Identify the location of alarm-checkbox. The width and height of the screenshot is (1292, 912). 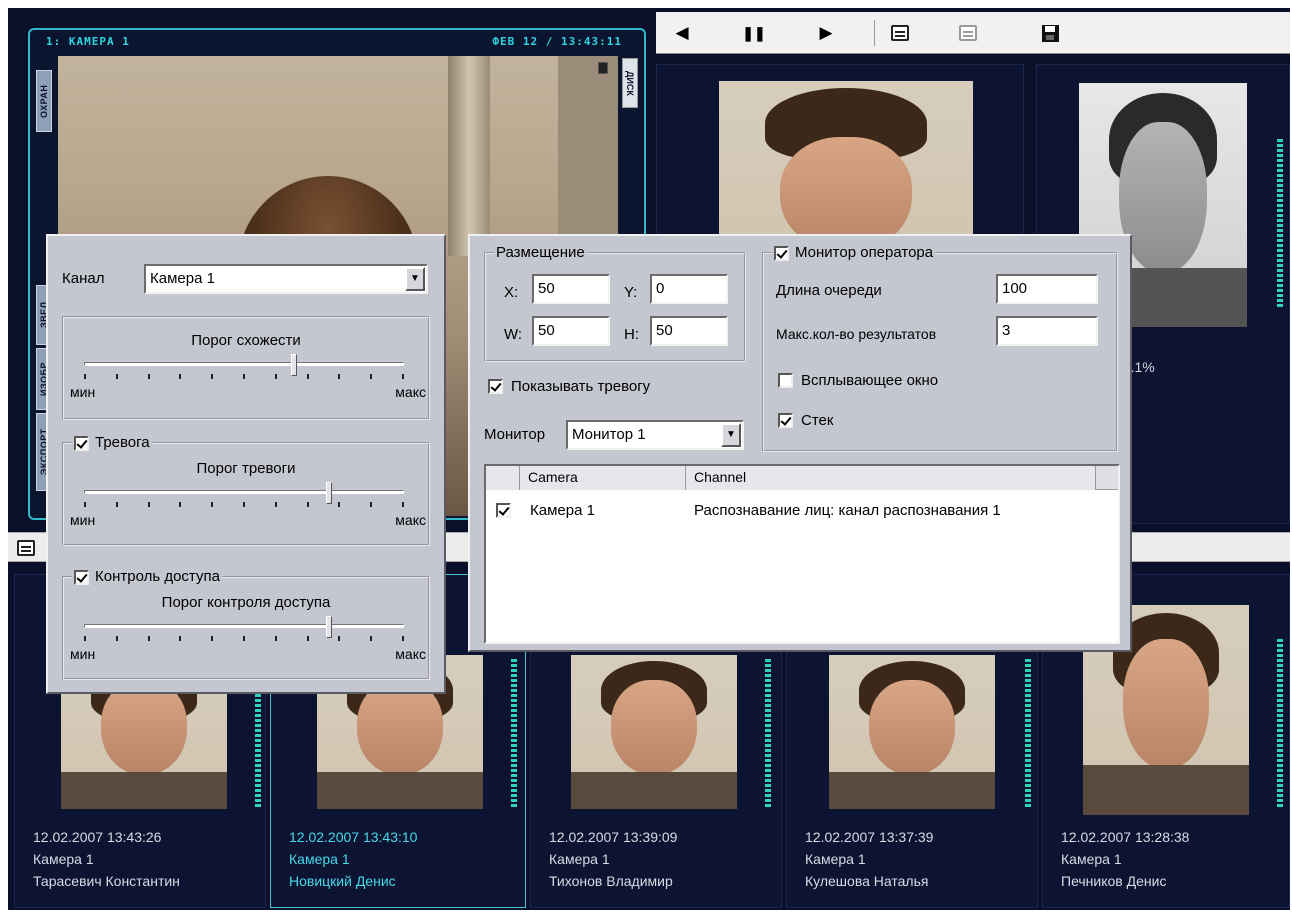
(81, 443).